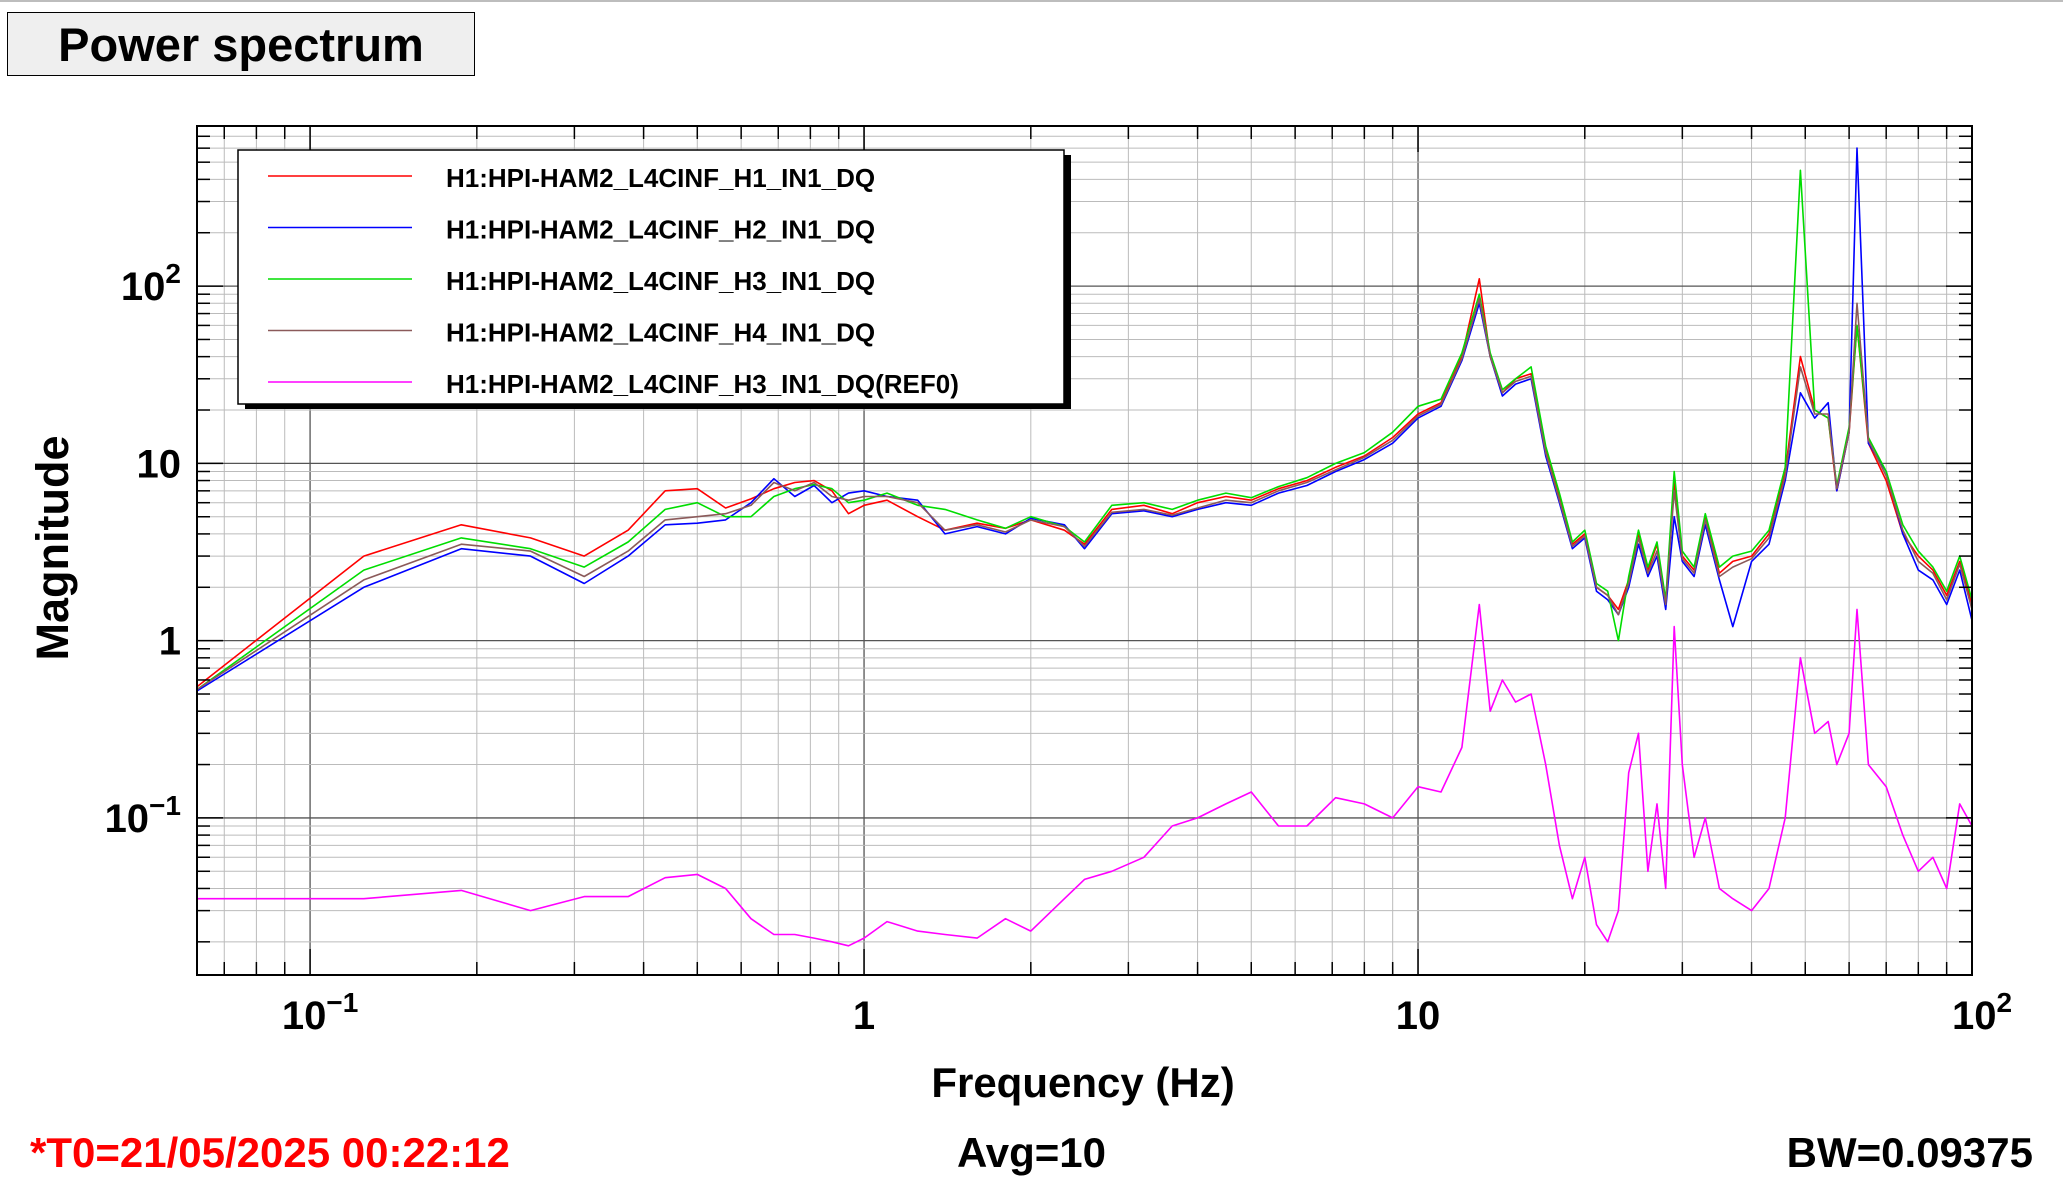 Image resolution: width=2063 pixels, height=1186 pixels. I want to click on legend-label: H1:HPI-HAM2_L4CINF_H2_IN1_DQ, so click(660, 230).